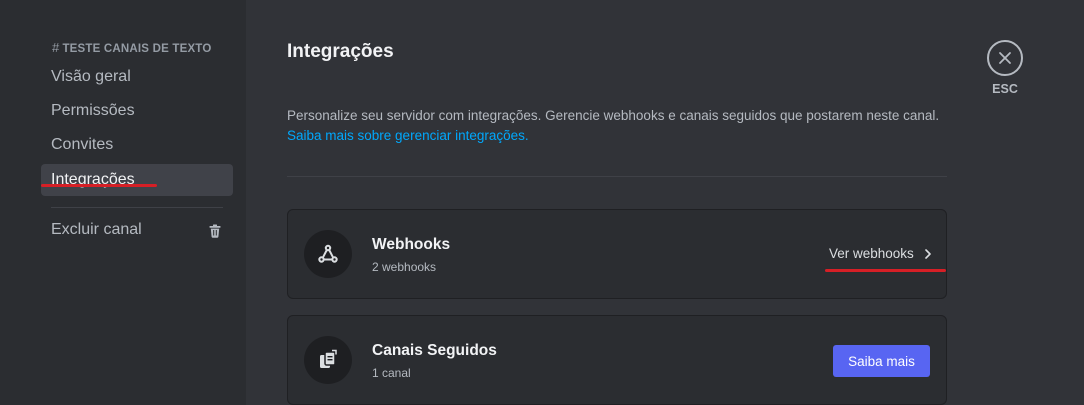 The width and height of the screenshot is (1084, 405). Describe the element at coordinates (880, 253) in the screenshot. I see `view-webhooks-button: Ver webhooks` at that location.